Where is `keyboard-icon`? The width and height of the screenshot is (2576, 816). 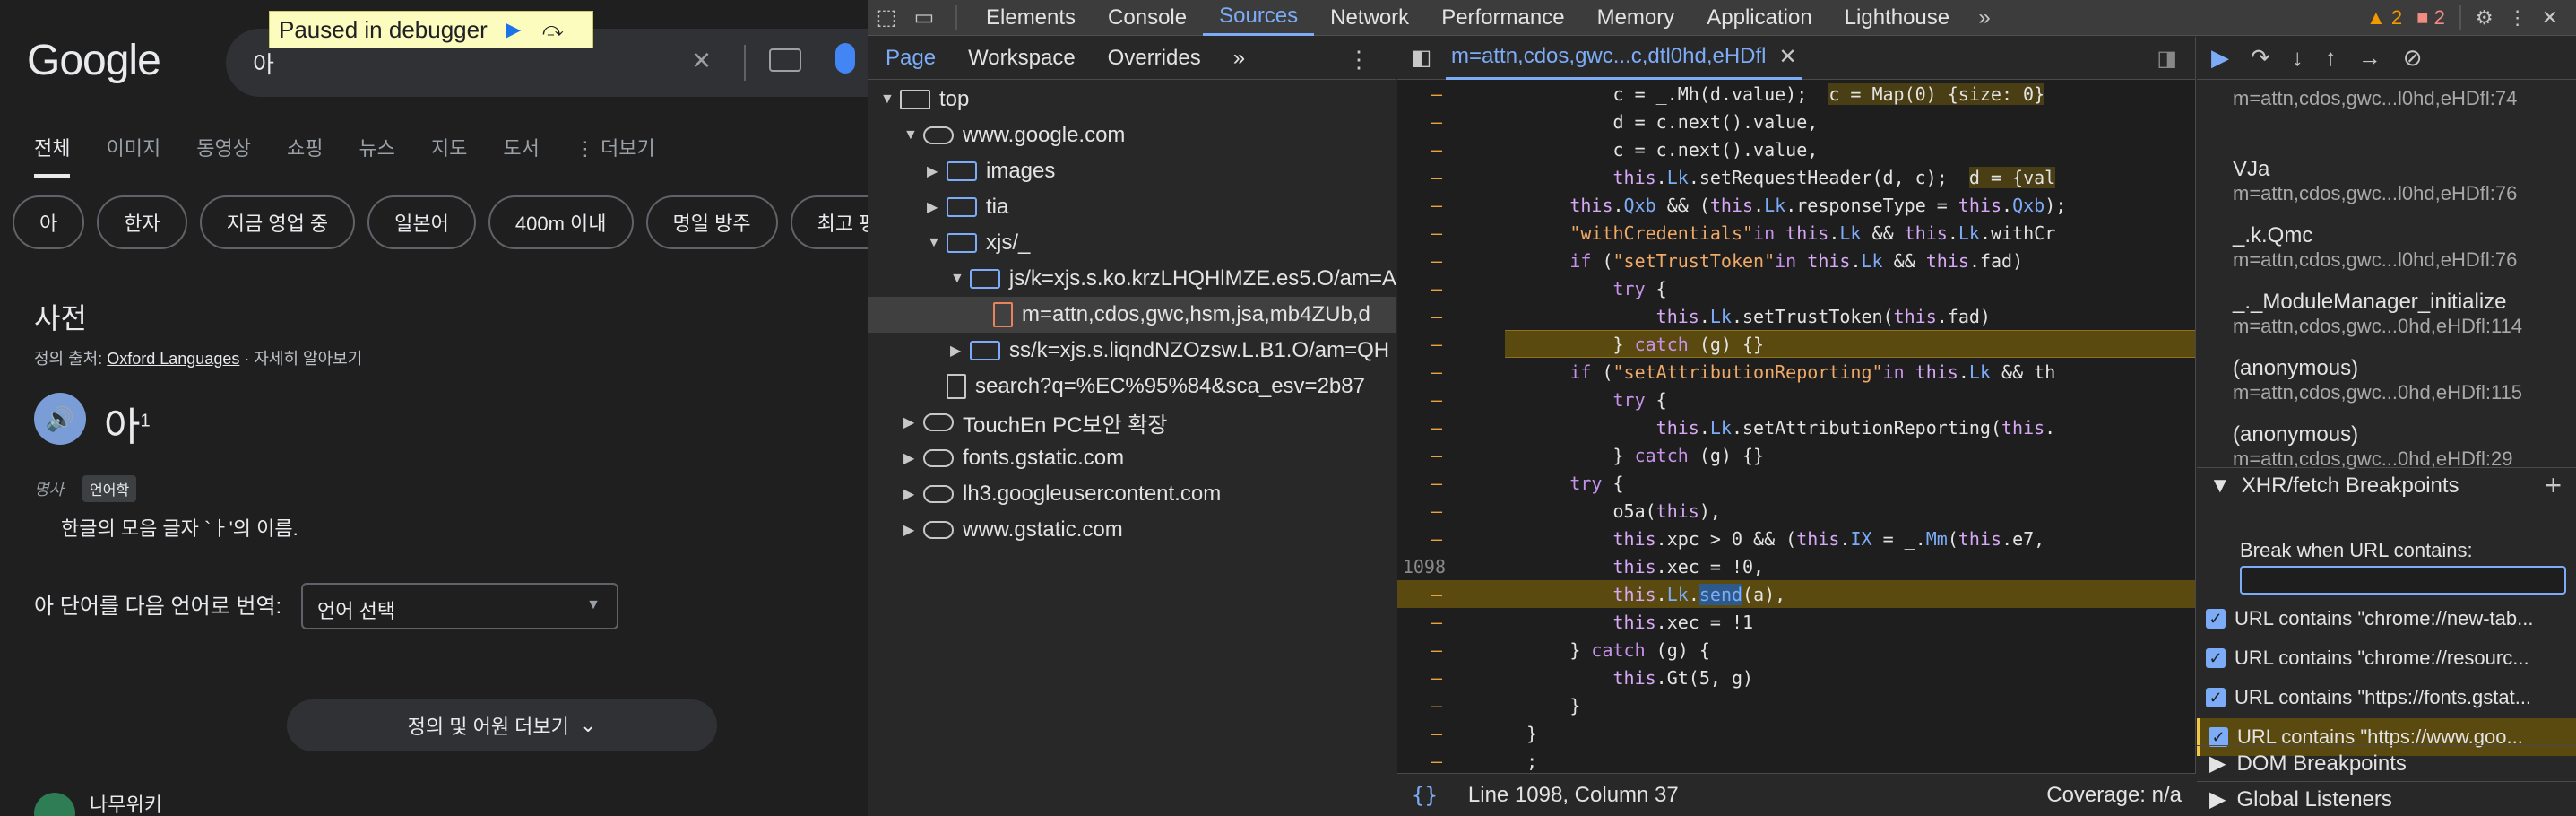 keyboard-icon is located at coordinates (785, 60).